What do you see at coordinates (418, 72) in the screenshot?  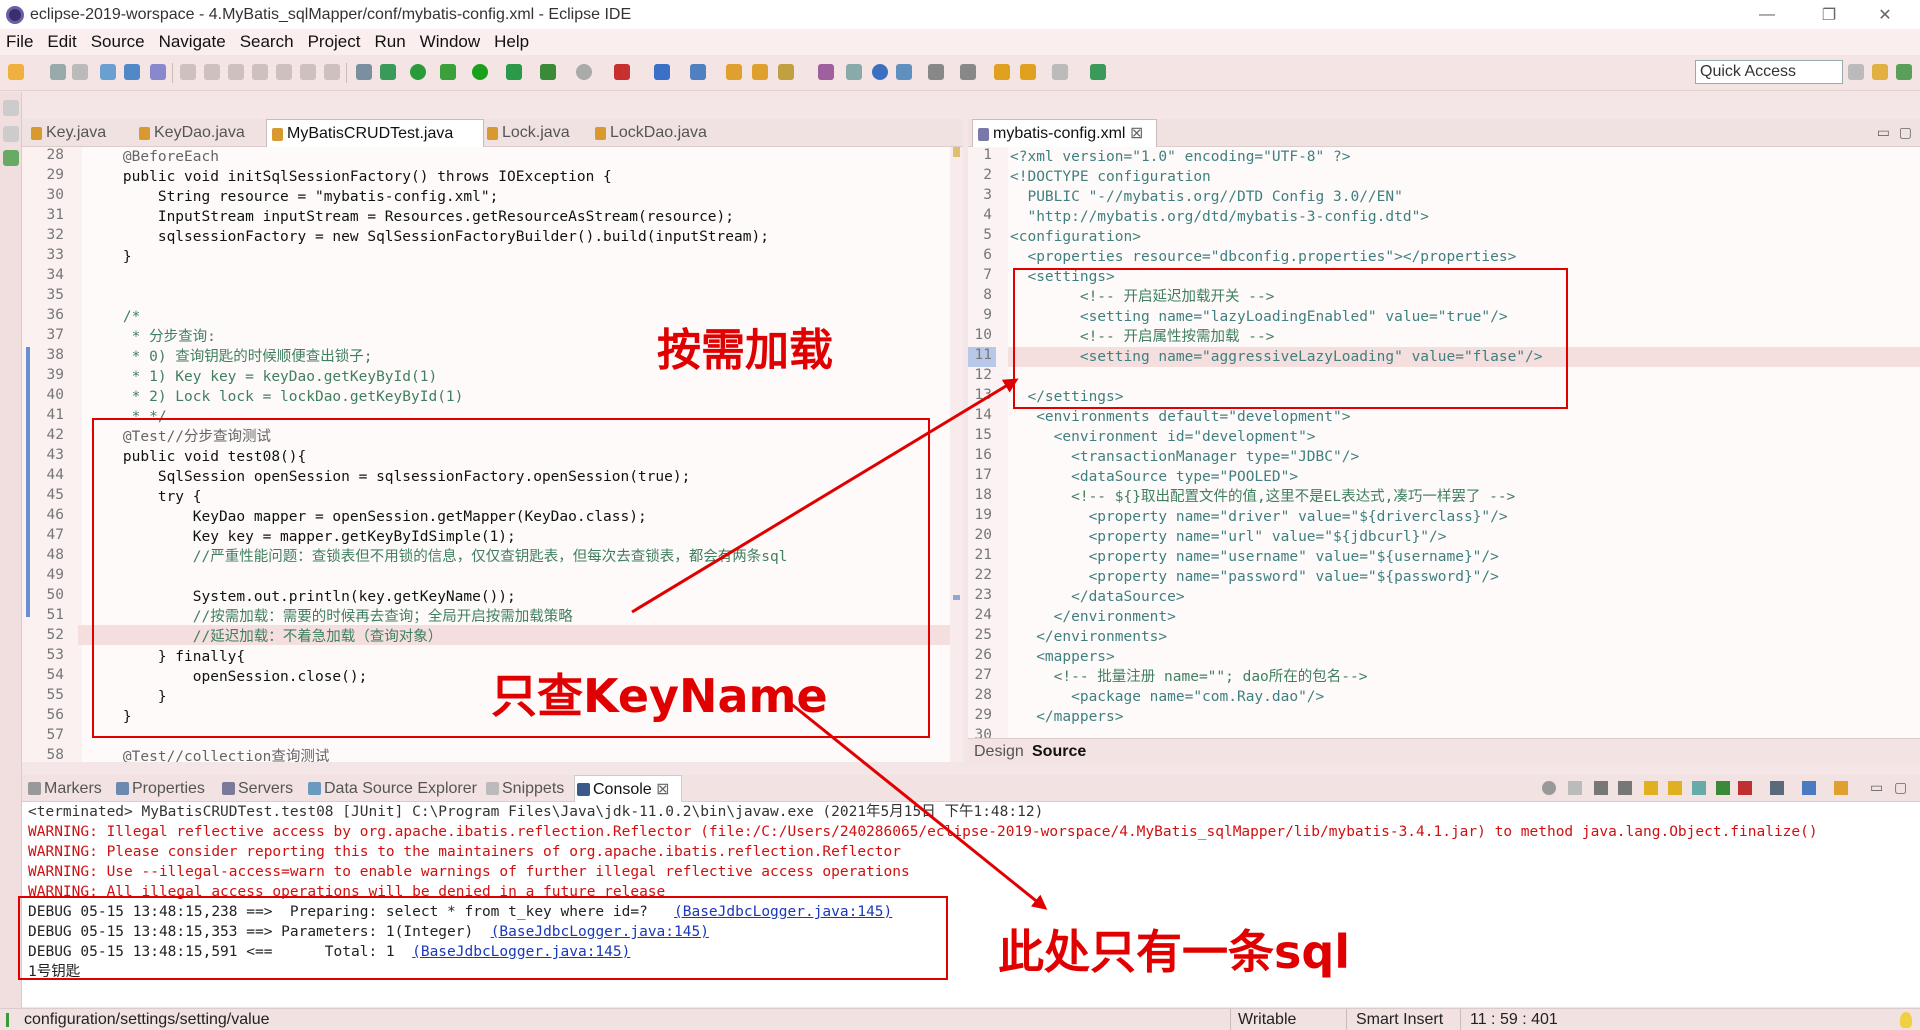 I see `debug-icon` at bounding box center [418, 72].